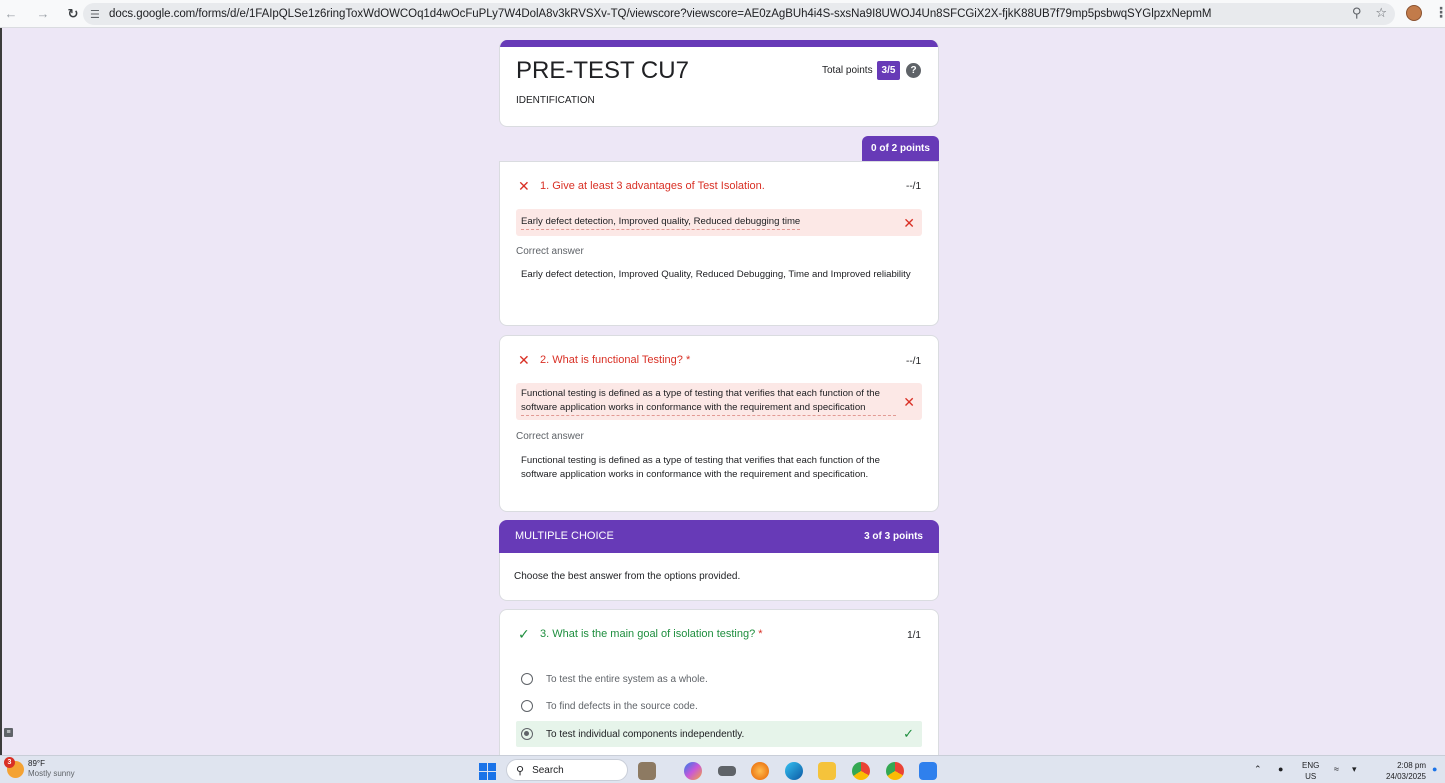 This screenshot has width=1445, height=783. Describe the element at coordinates (9, 762) in the screenshot. I see `notification-badge: 3` at that location.